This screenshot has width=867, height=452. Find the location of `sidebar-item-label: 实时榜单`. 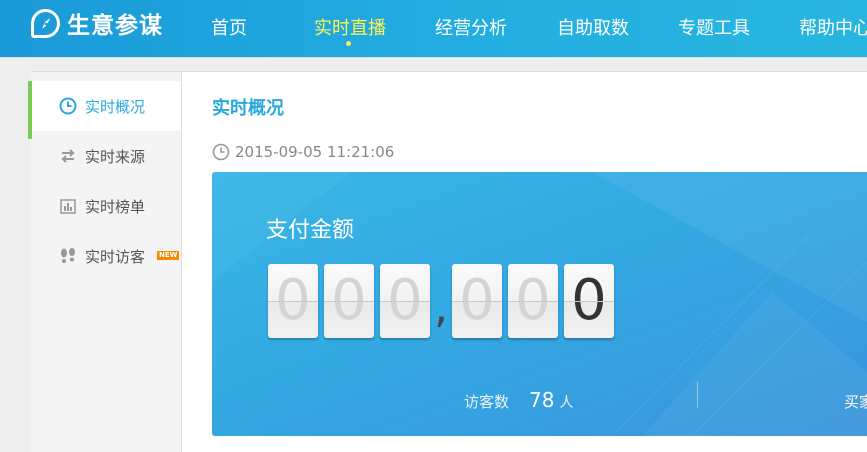

sidebar-item-label: 实时榜单 is located at coordinates (115, 207).